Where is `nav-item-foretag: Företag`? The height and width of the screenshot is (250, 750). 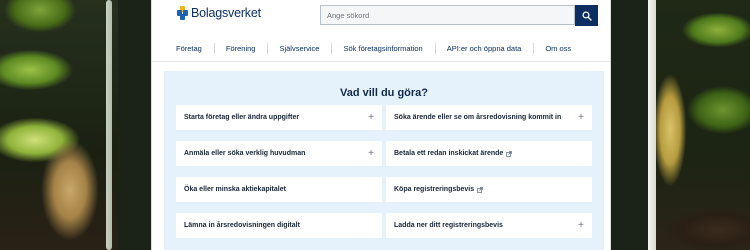
nav-item-foretag: Företag is located at coordinates (183, 48).